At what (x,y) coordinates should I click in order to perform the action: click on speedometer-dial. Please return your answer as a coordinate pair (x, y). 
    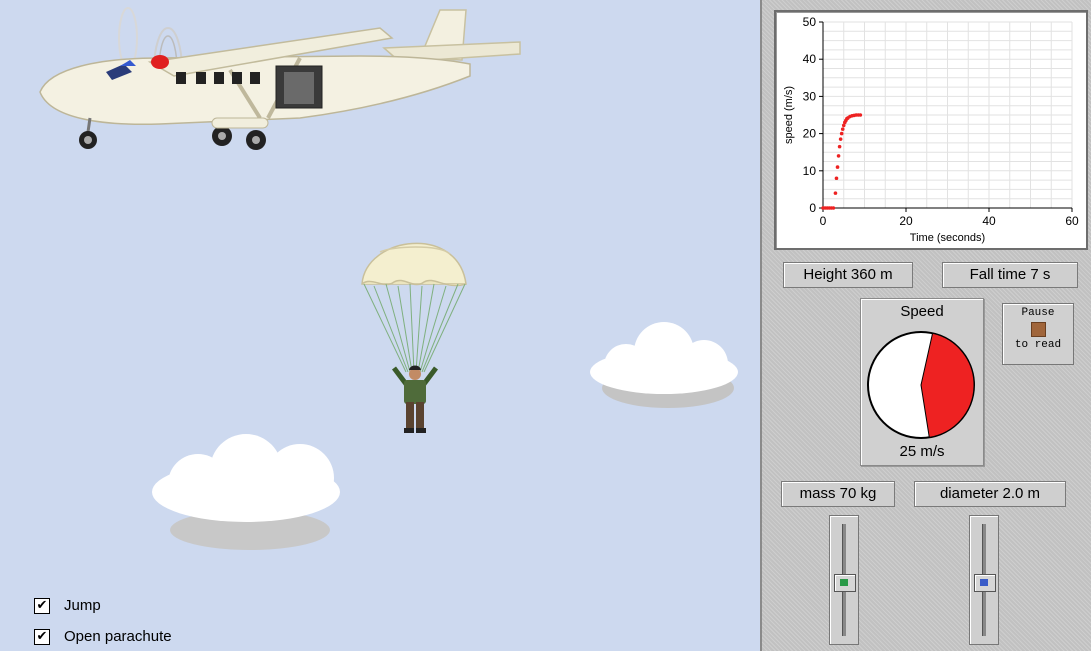
    Looking at the image, I should click on (921, 385).